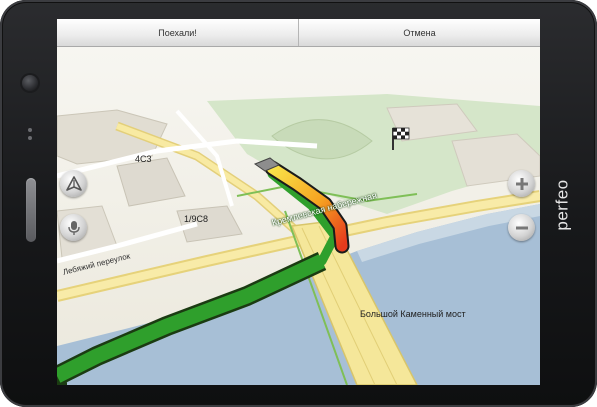 This screenshot has height=407, width=597. What do you see at coordinates (30, 83) in the screenshot?
I see `front-camera` at bounding box center [30, 83].